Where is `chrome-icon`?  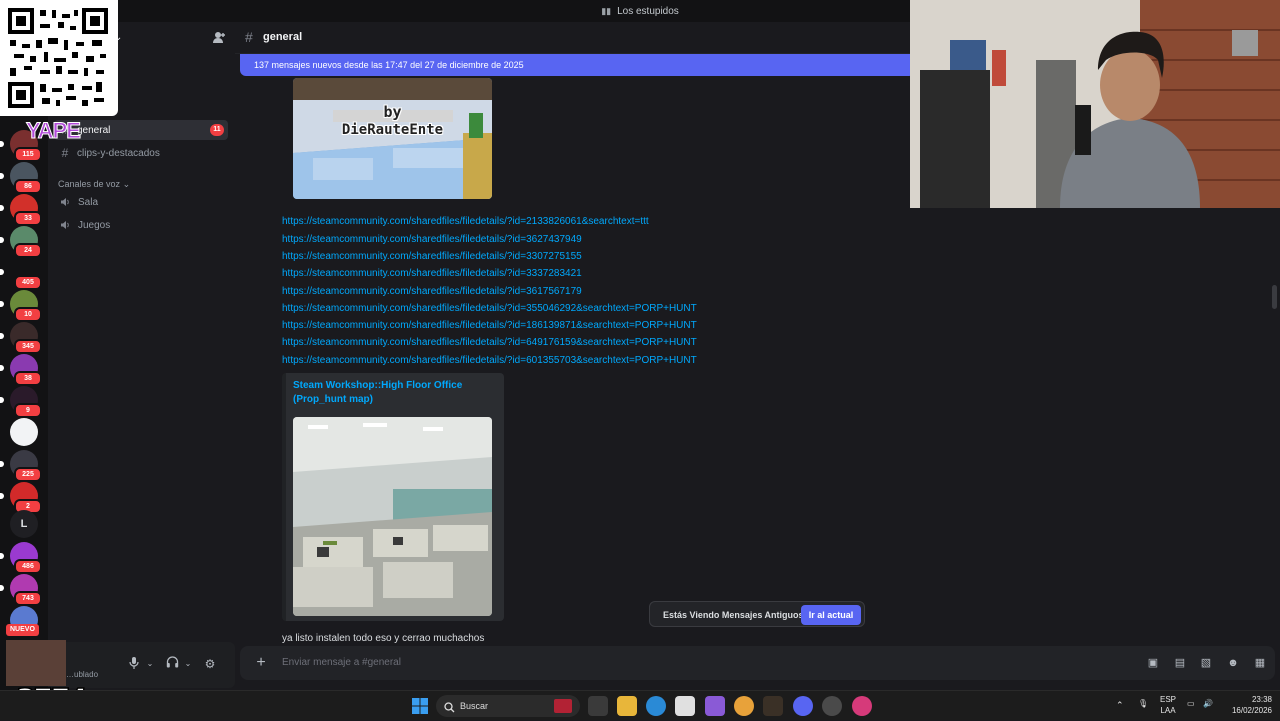
chrome-icon is located at coordinates (744, 706).